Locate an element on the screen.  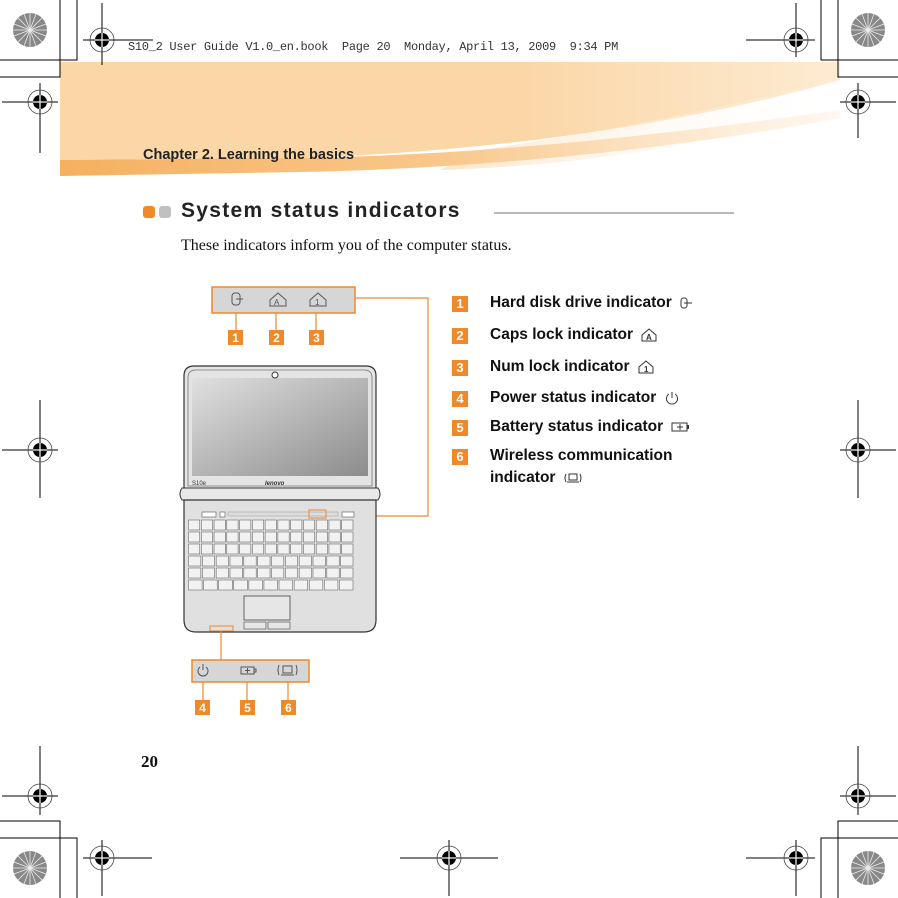
indicator-item-battery: Battery status indicator is located at coordinates (590, 427).